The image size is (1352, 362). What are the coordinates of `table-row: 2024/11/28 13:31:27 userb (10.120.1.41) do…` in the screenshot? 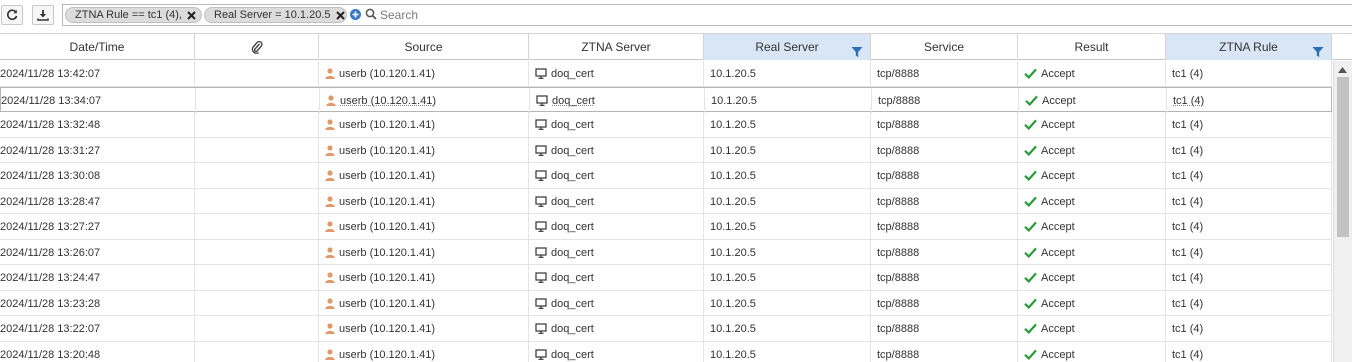 It's located at (666, 150).